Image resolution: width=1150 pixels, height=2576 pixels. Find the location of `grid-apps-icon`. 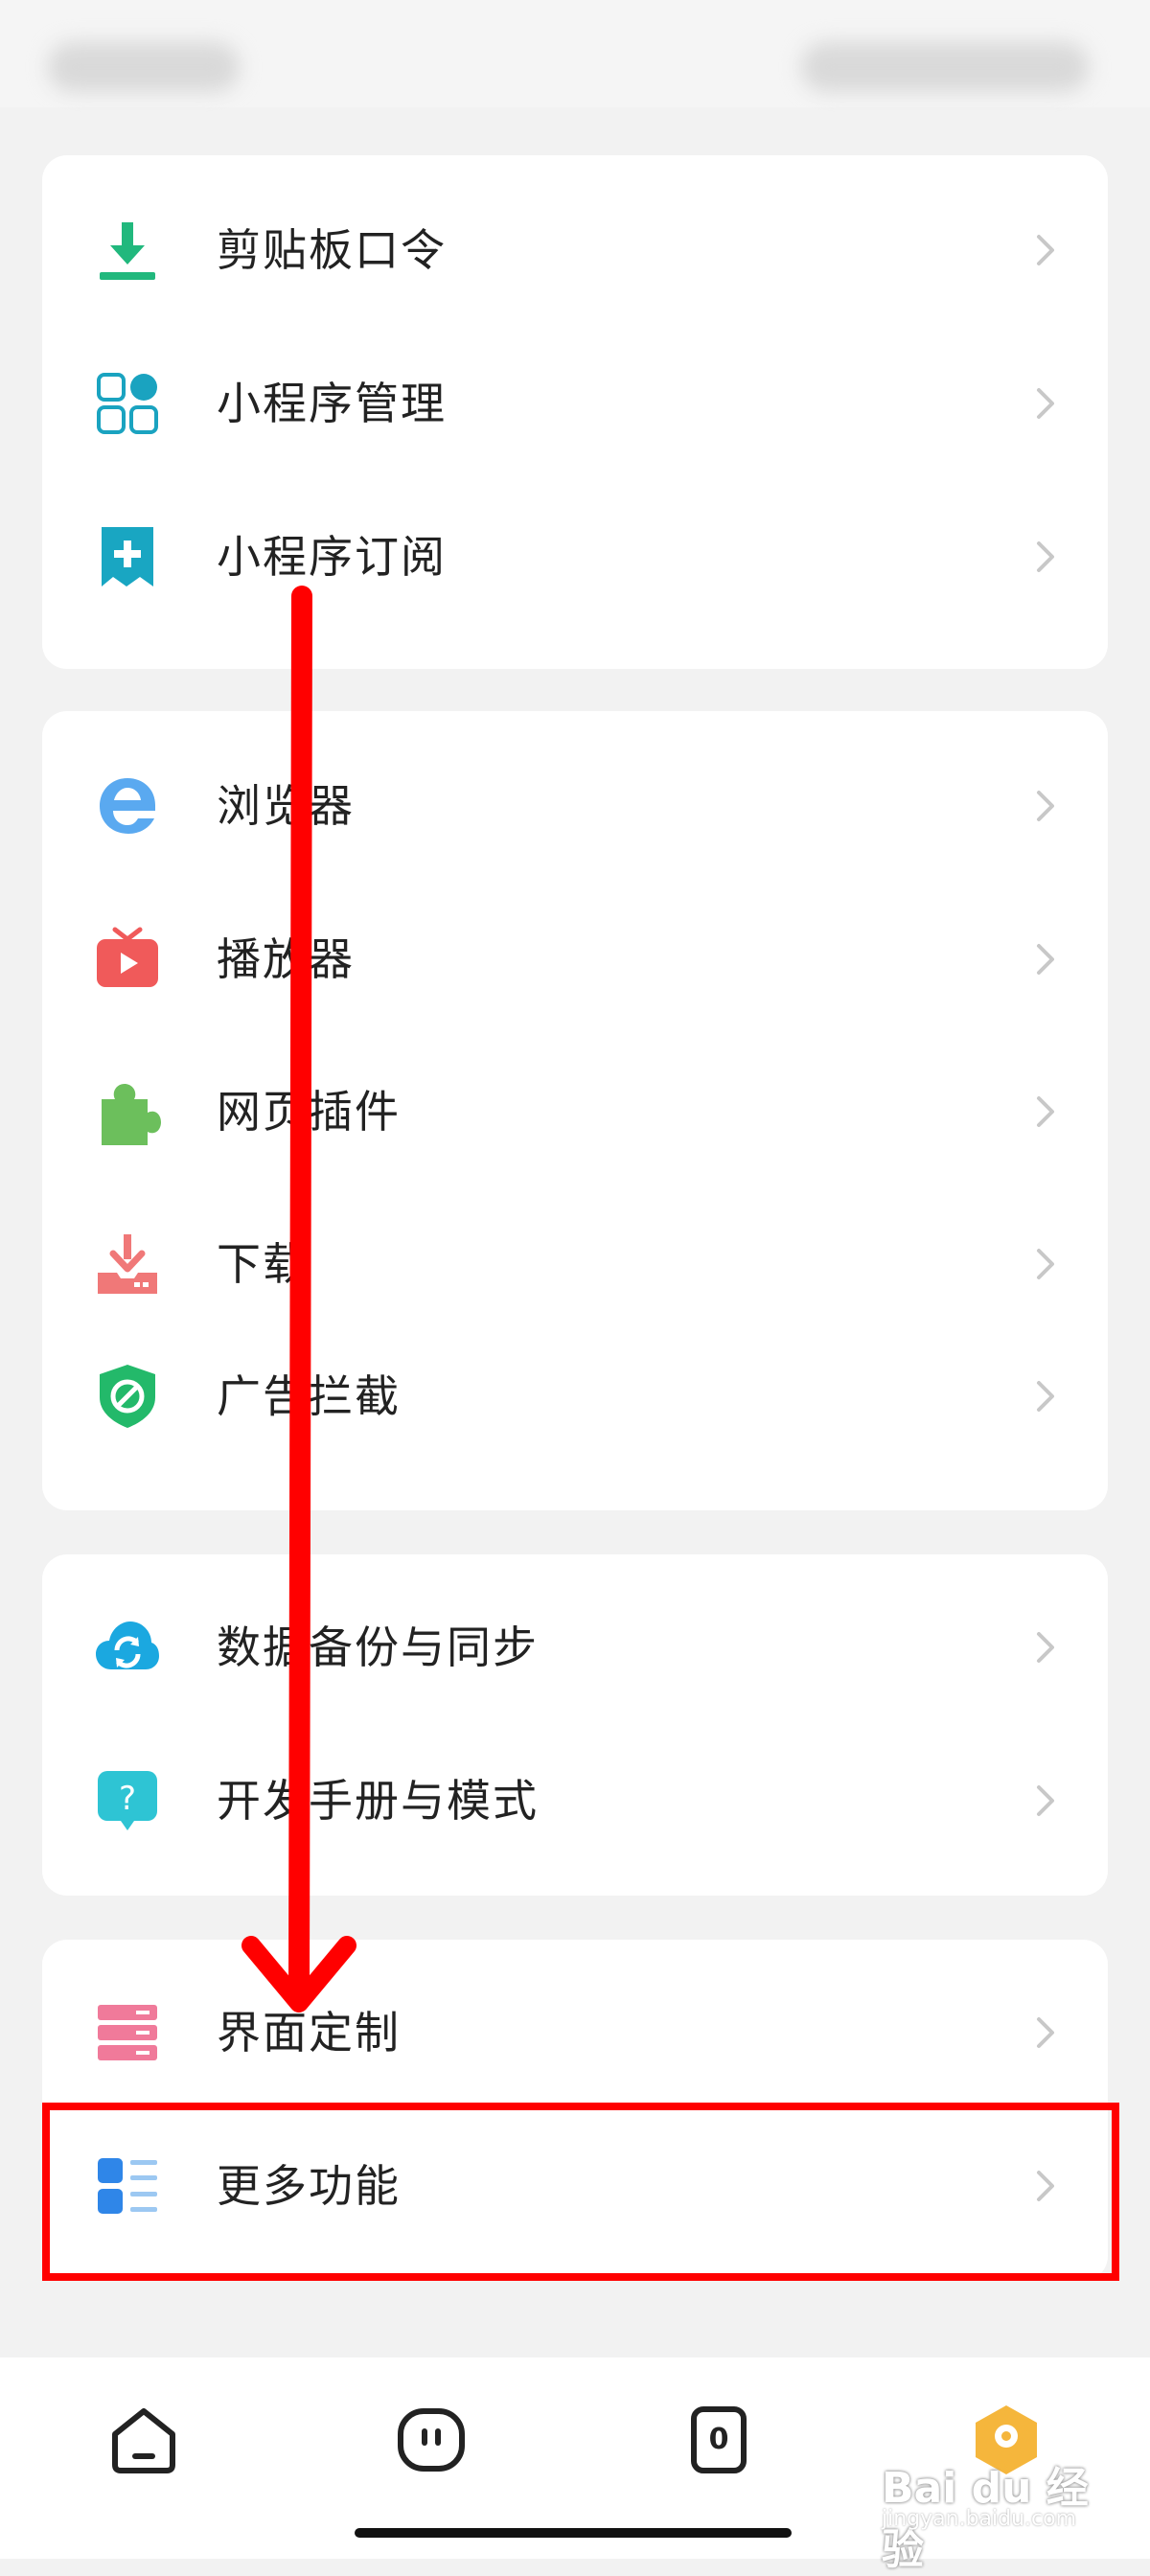

grid-apps-icon is located at coordinates (127, 403).